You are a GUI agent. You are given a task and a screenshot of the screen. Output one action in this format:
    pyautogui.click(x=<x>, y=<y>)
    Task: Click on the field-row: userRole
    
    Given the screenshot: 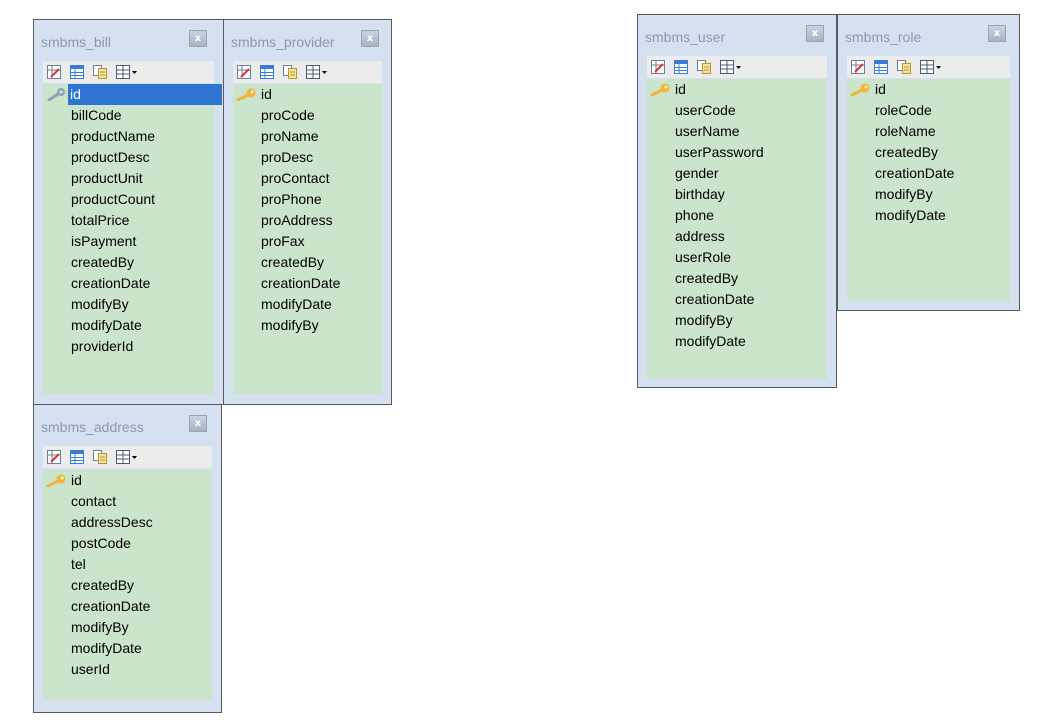 What is the action you would take?
    pyautogui.click(x=737, y=257)
    